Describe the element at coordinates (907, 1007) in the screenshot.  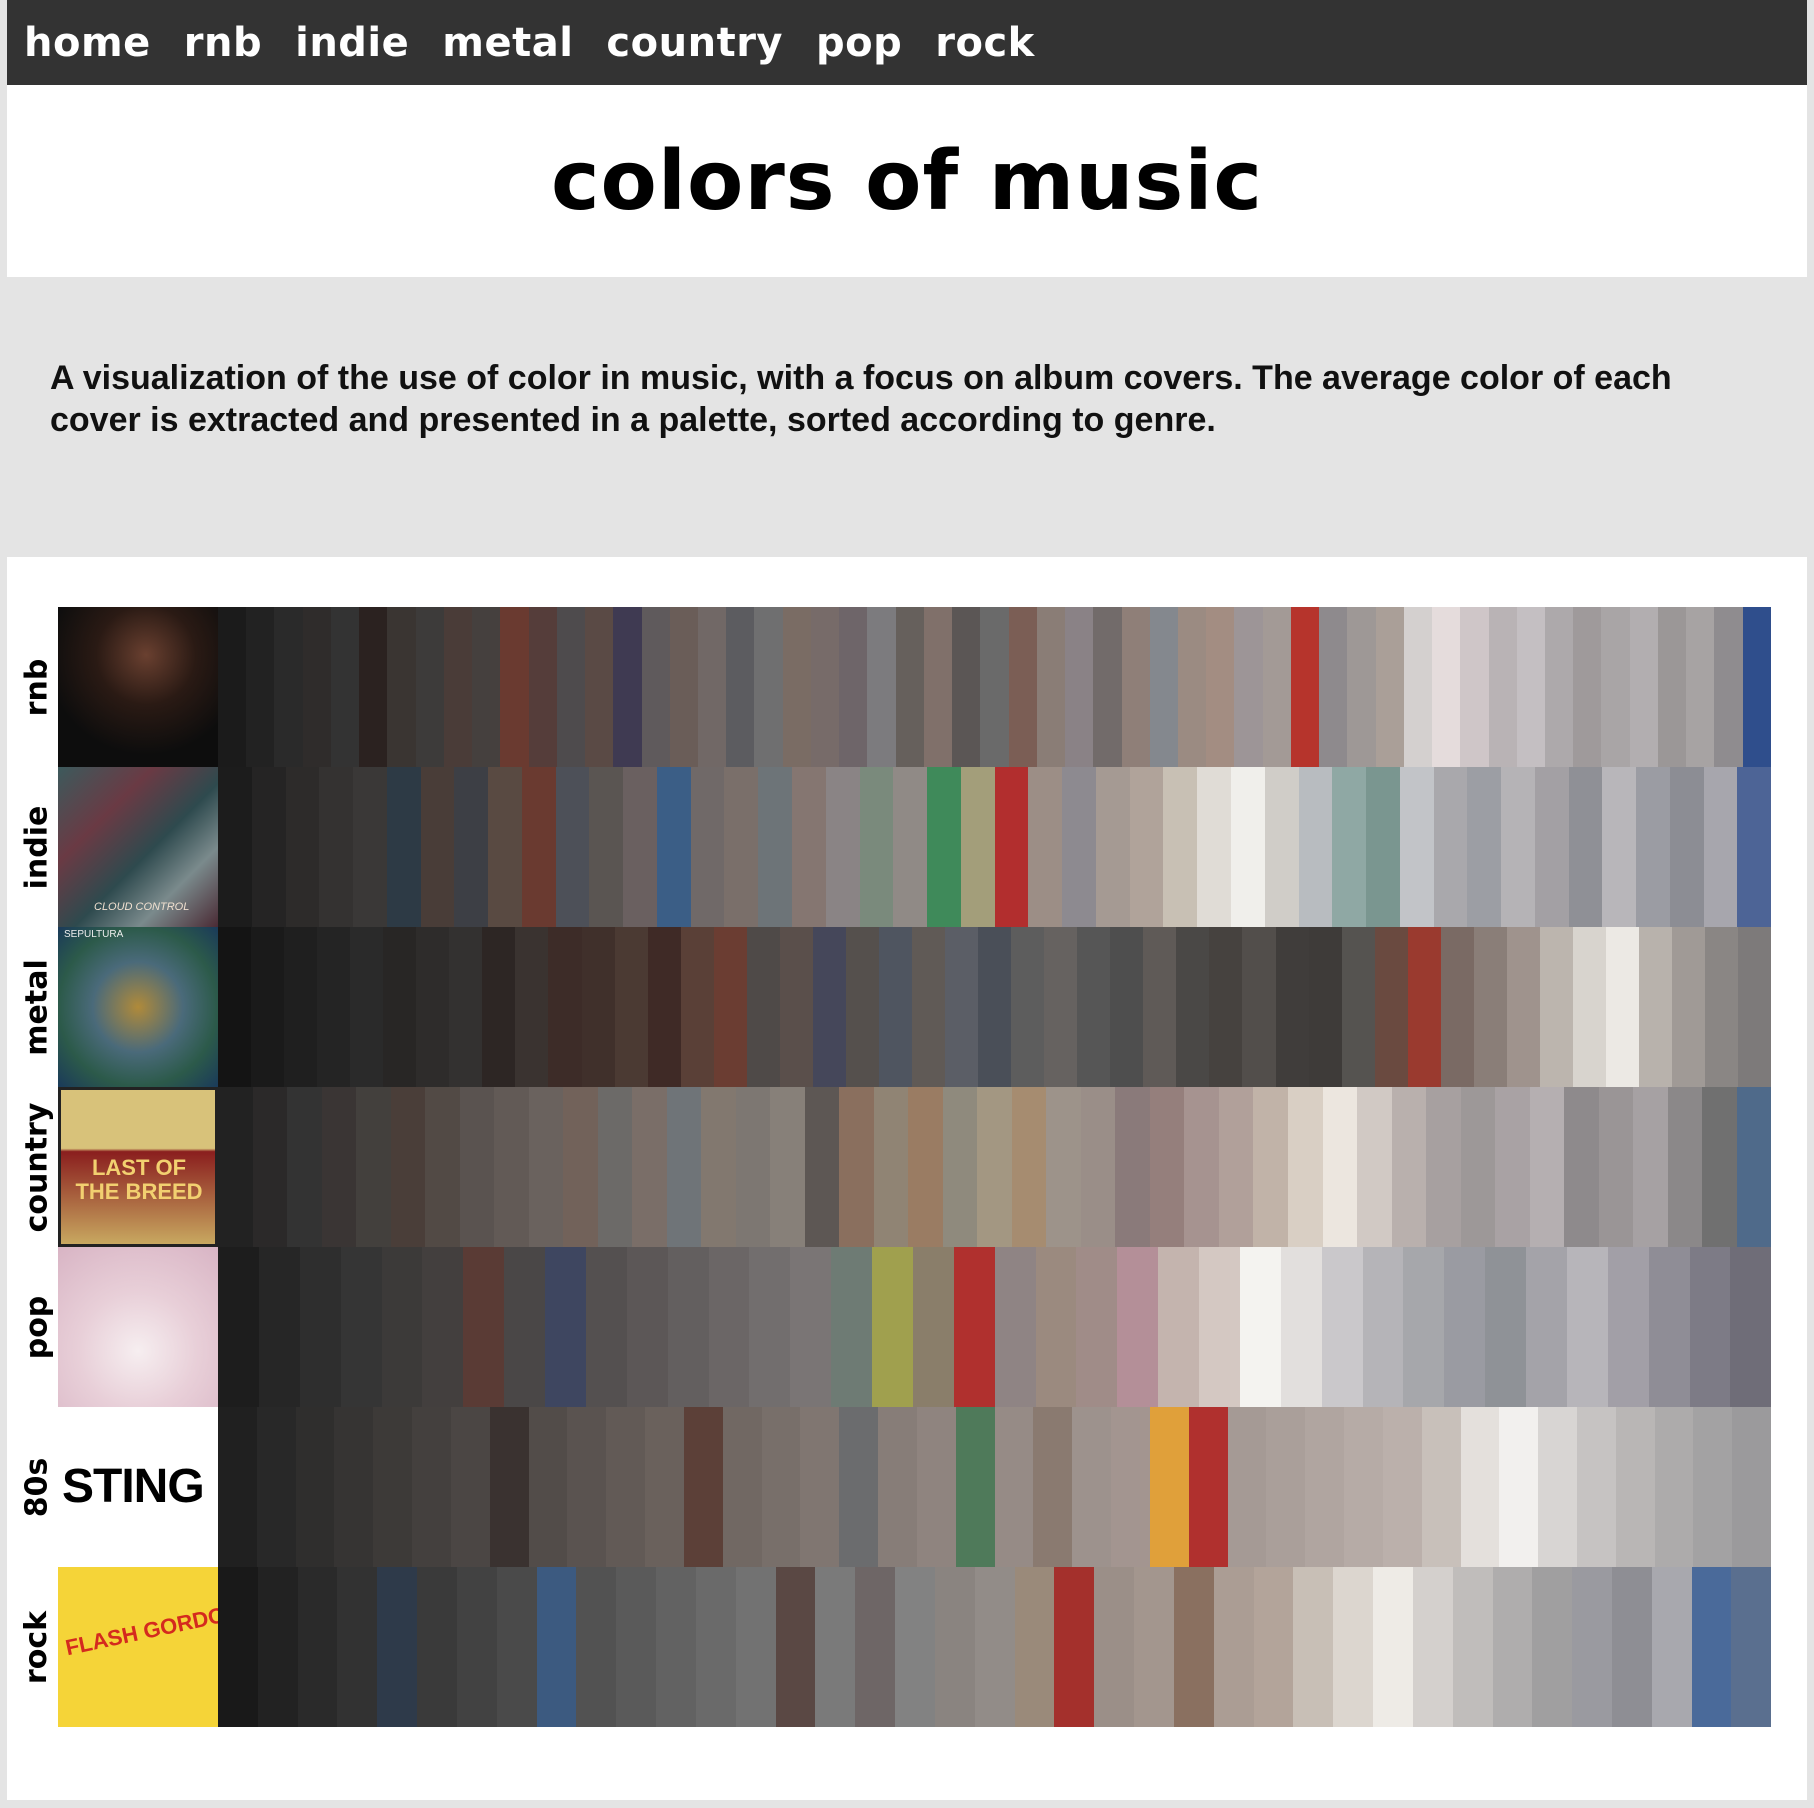
I see `genre-row-metal: metal SEPULTURA` at that location.